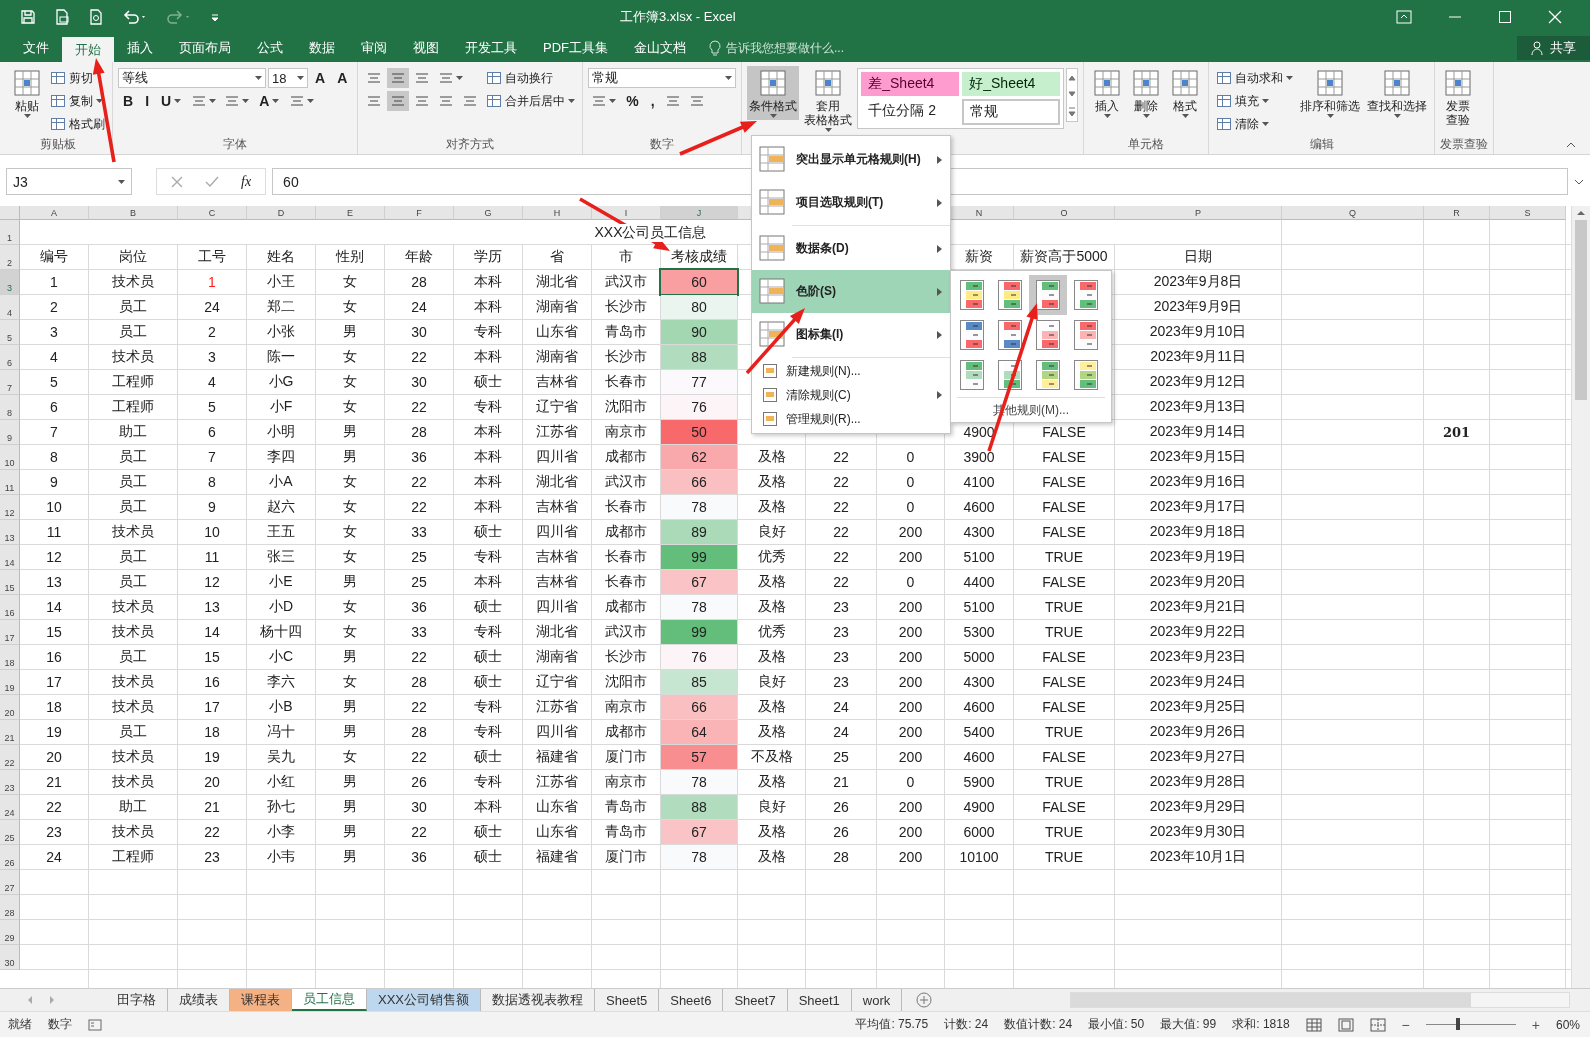 The width and height of the screenshot is (1590, 1037). I want to click on row-header: 29, so click(10, 932).